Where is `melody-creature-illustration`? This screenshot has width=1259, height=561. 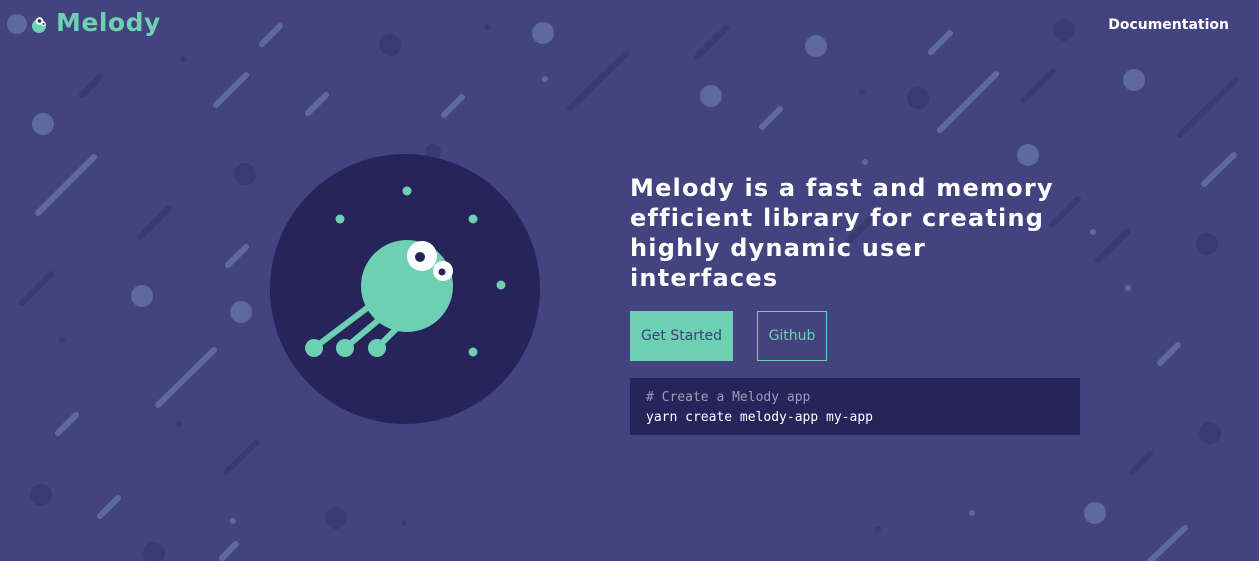 melody-creature-illustration is located at coordinates (405, 289).